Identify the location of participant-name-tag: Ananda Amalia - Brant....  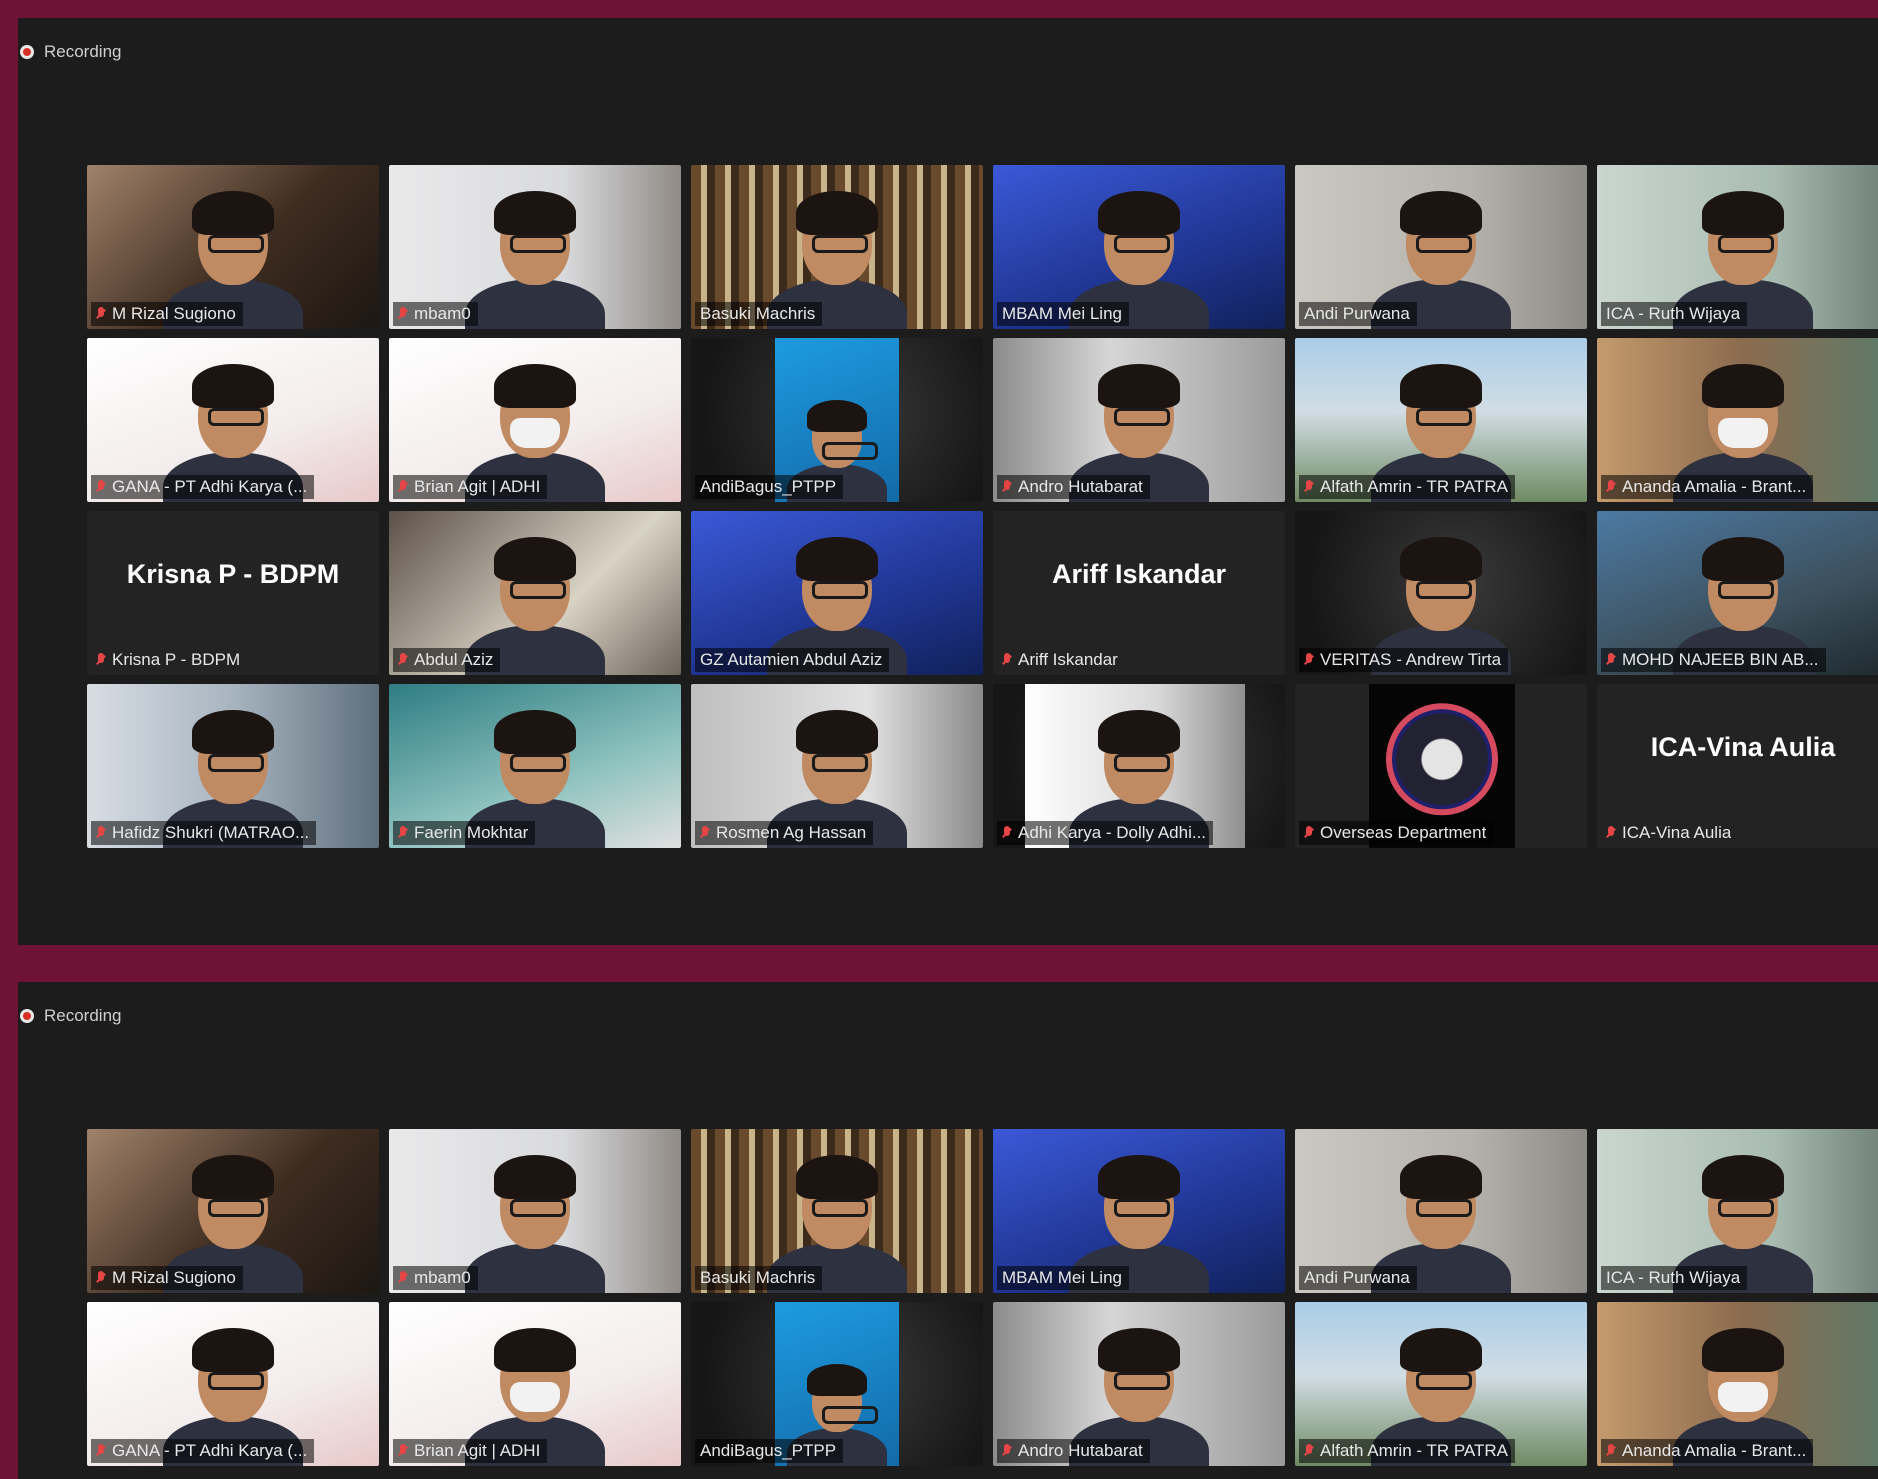
(1707, 1451).